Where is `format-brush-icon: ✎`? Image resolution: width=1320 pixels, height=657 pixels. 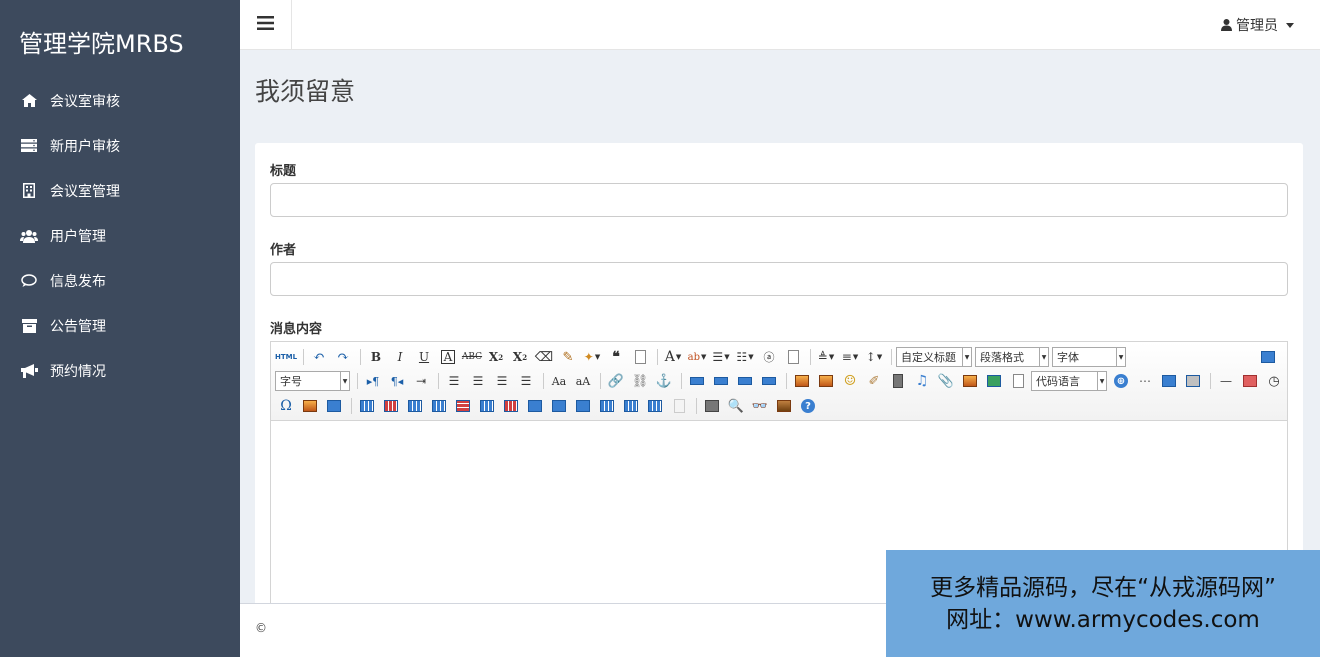 format-brush-icon: ✎ is located at coordinates (568, 357).